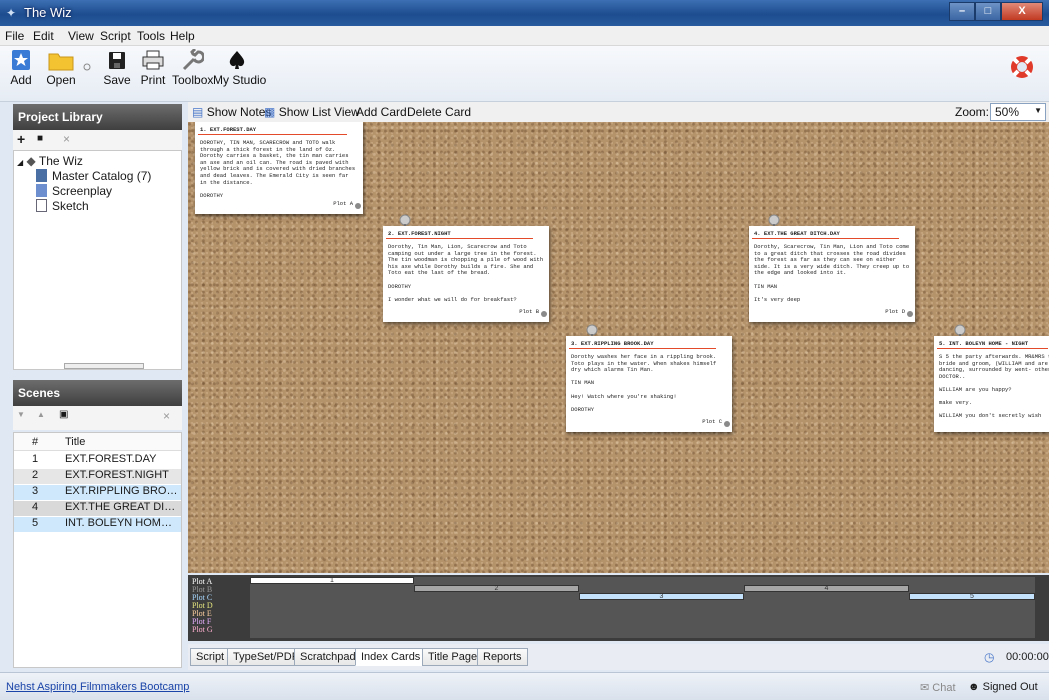  Describe the element at coordinates (97, 476) in the screenshot. I see `table-row: 2 EXT.FOREST.NIGHT` at that location.